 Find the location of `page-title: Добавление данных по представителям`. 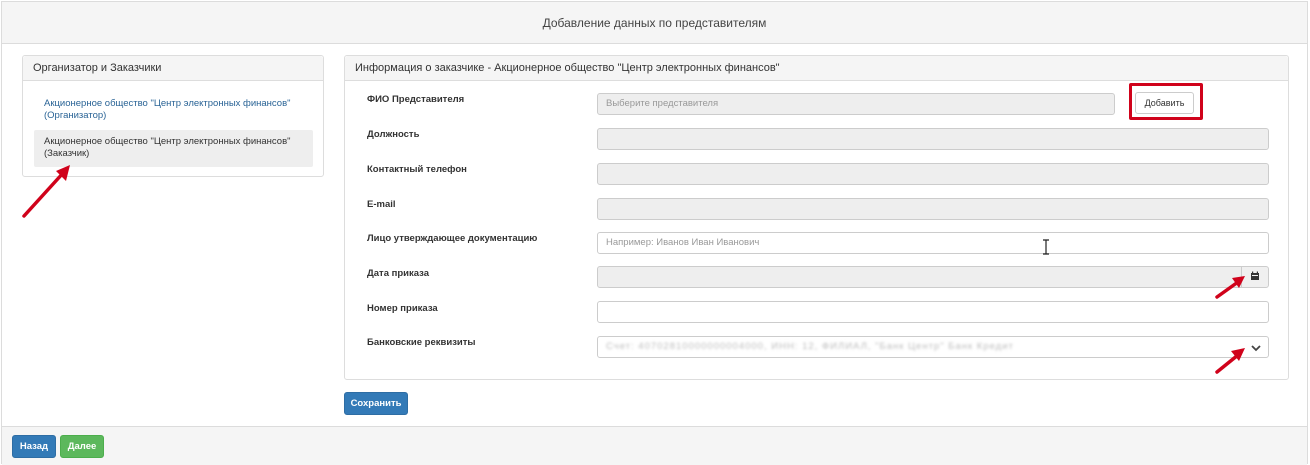

page-title: Добавление данных по представителям is located at coordinates (654, 23).